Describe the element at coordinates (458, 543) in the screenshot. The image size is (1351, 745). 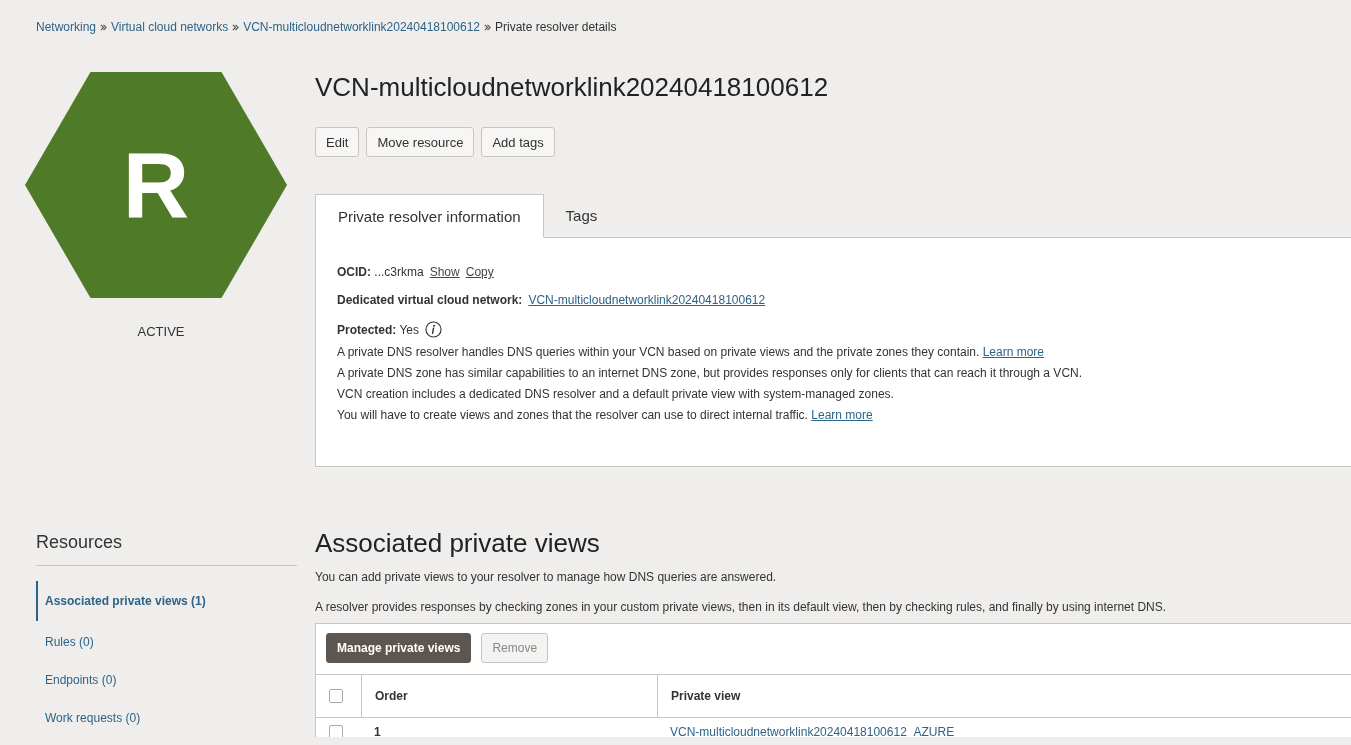
I see `section-title: Associated private views` at that location.